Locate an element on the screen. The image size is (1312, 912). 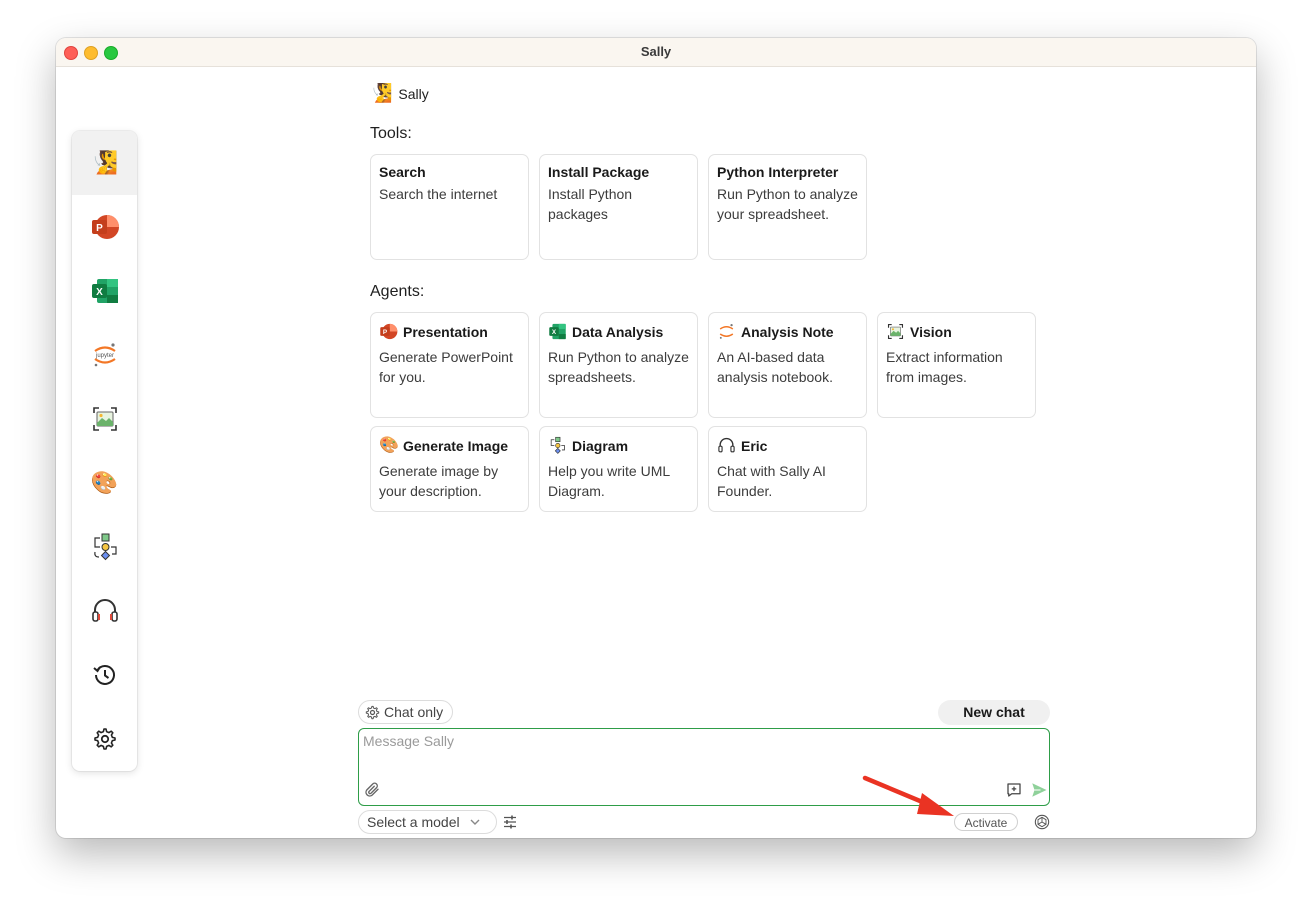
agent-description: Chat with Sally AI Founder. is located at coordinates (771, 481).